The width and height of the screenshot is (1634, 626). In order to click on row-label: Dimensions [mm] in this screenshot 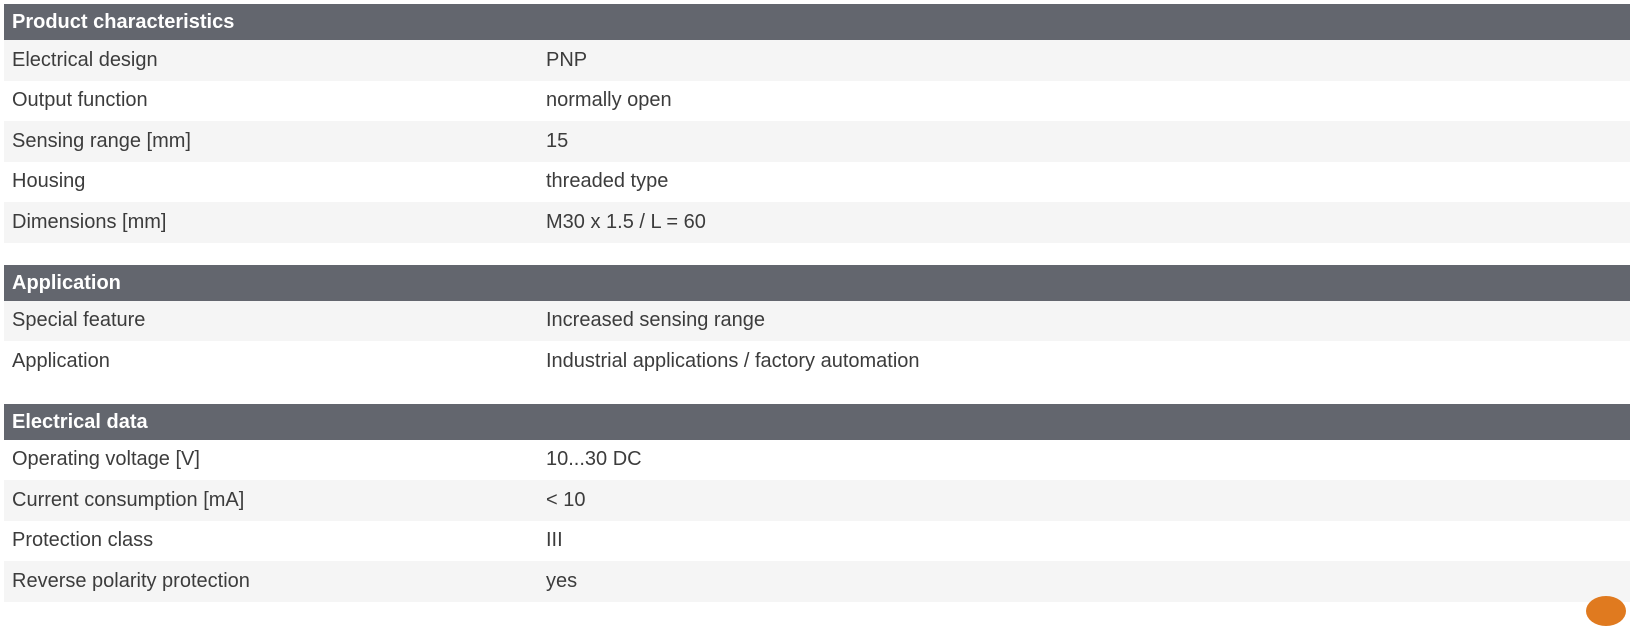, I will do `click(89, 221)`.